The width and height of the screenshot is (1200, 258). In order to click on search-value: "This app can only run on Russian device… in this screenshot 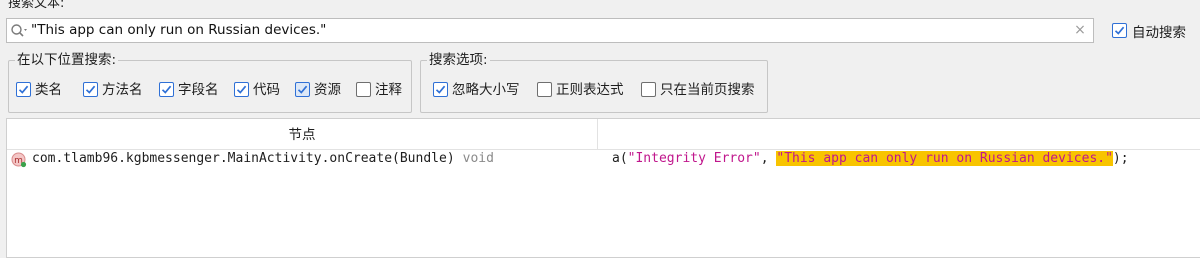, I will do `click(178, 30)`.